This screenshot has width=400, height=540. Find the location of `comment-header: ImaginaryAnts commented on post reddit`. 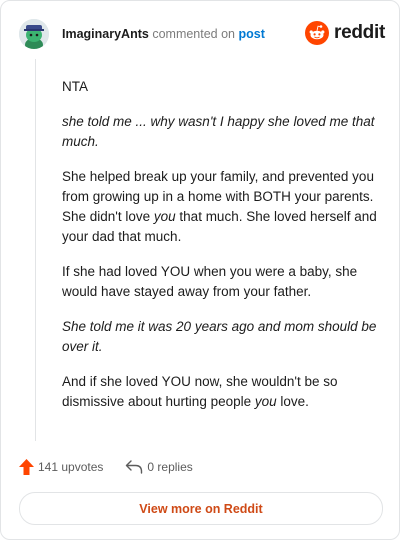

comment-header: ImaginaryAnts commented on post reddit is located at coordinates (202, 36).